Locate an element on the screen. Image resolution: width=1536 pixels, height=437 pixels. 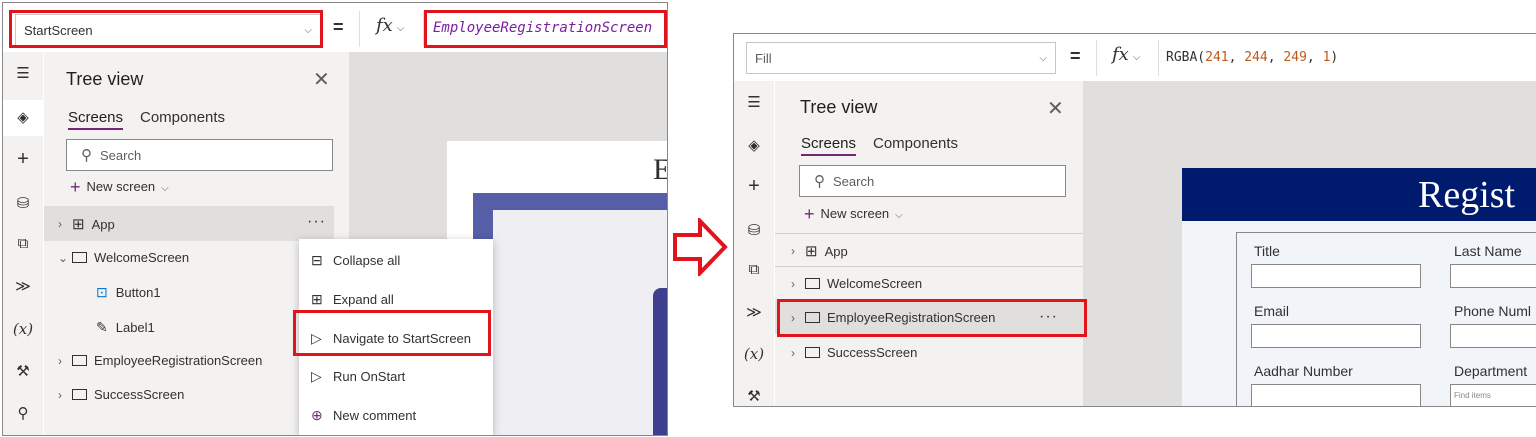
last-name-input is located at coordinates (1493, 276).